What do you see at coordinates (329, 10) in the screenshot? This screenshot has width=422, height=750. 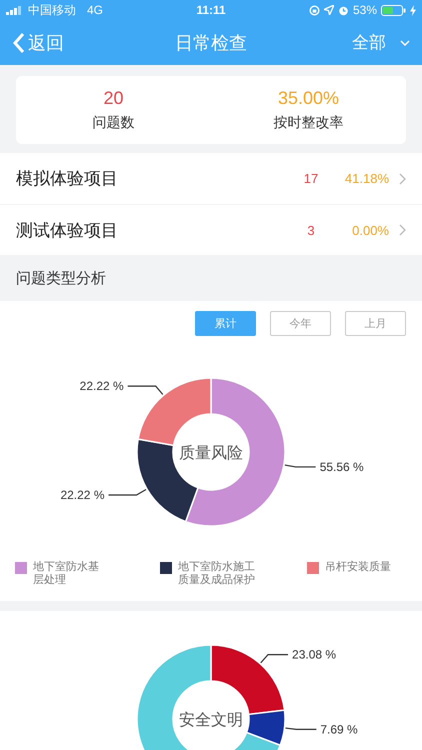 I see `location-arrow-icon` at bounding box center [329, 10].